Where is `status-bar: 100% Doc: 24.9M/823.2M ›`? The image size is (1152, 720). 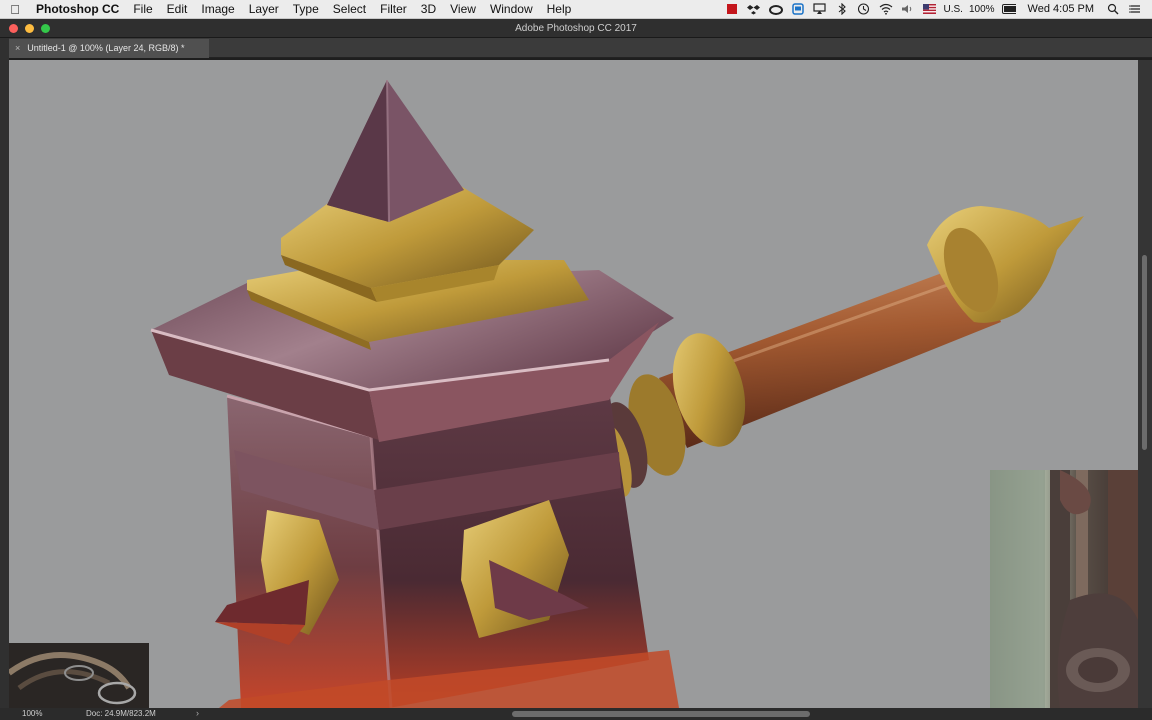
status-bar: 100% Doc: 24.9M/823.2M › is located at coordinates (576, 714).